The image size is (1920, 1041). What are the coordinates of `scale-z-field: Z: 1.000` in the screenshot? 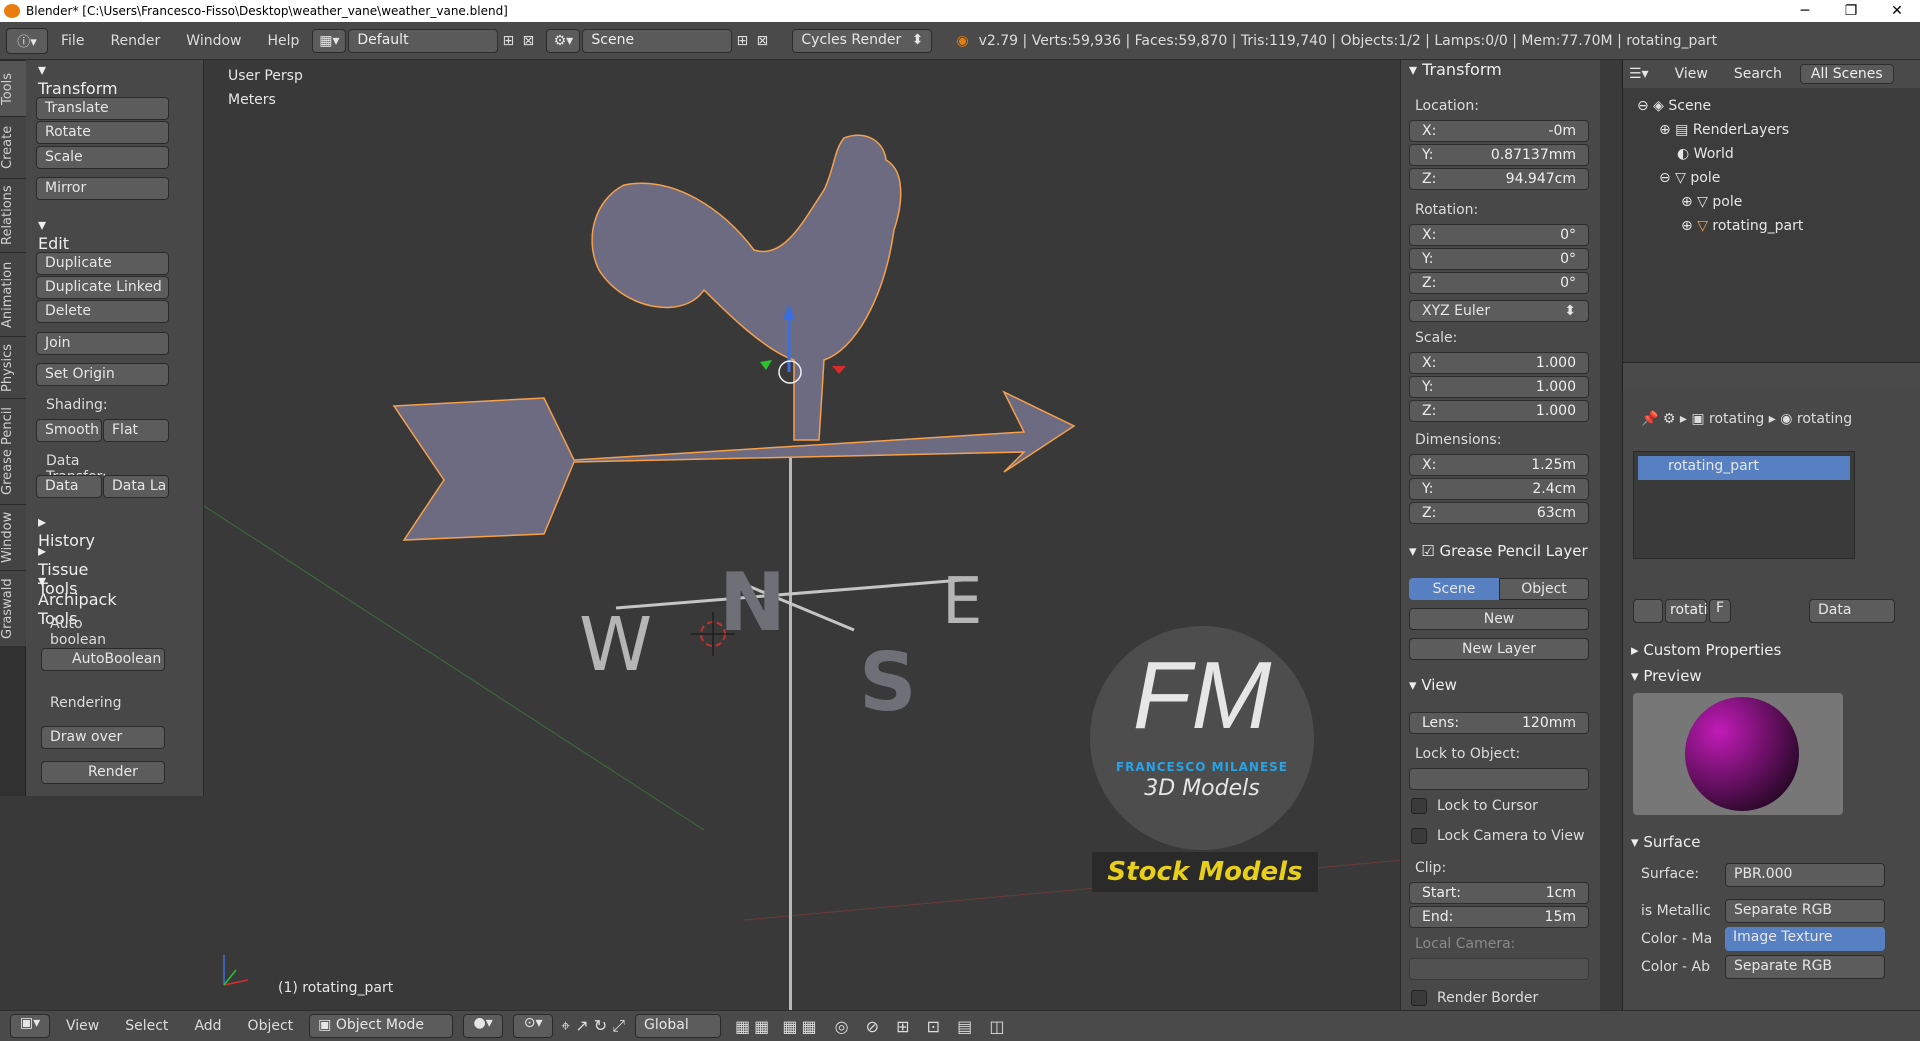 It's located at (1499, 411).